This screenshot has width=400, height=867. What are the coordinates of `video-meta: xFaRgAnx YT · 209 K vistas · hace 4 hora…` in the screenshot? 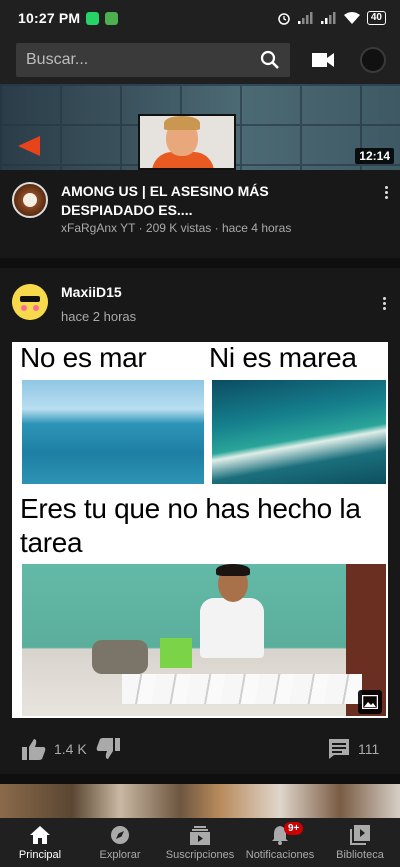 It's located at (176, 228).